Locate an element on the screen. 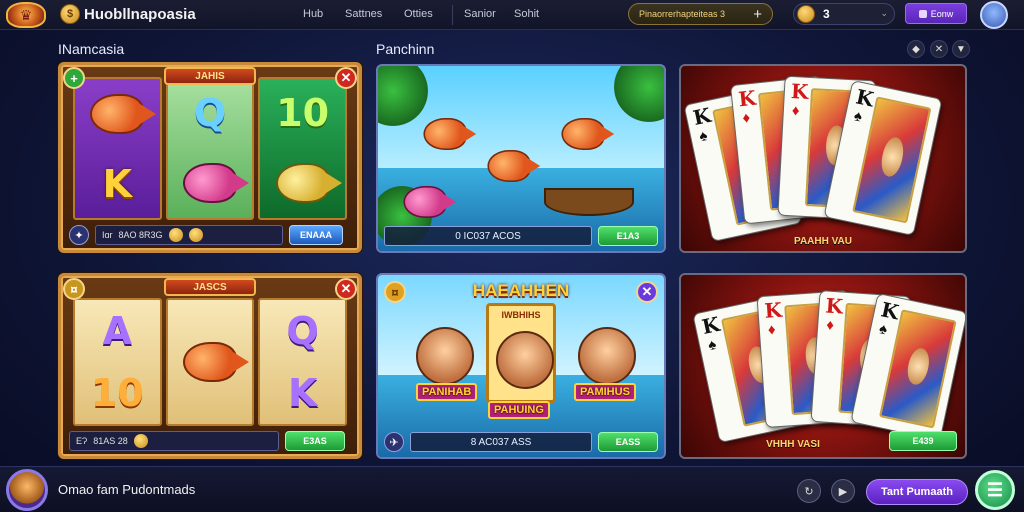 The width and height of the screenshot is (1024, 512). user-avatar is located at coordinates (994, 15).